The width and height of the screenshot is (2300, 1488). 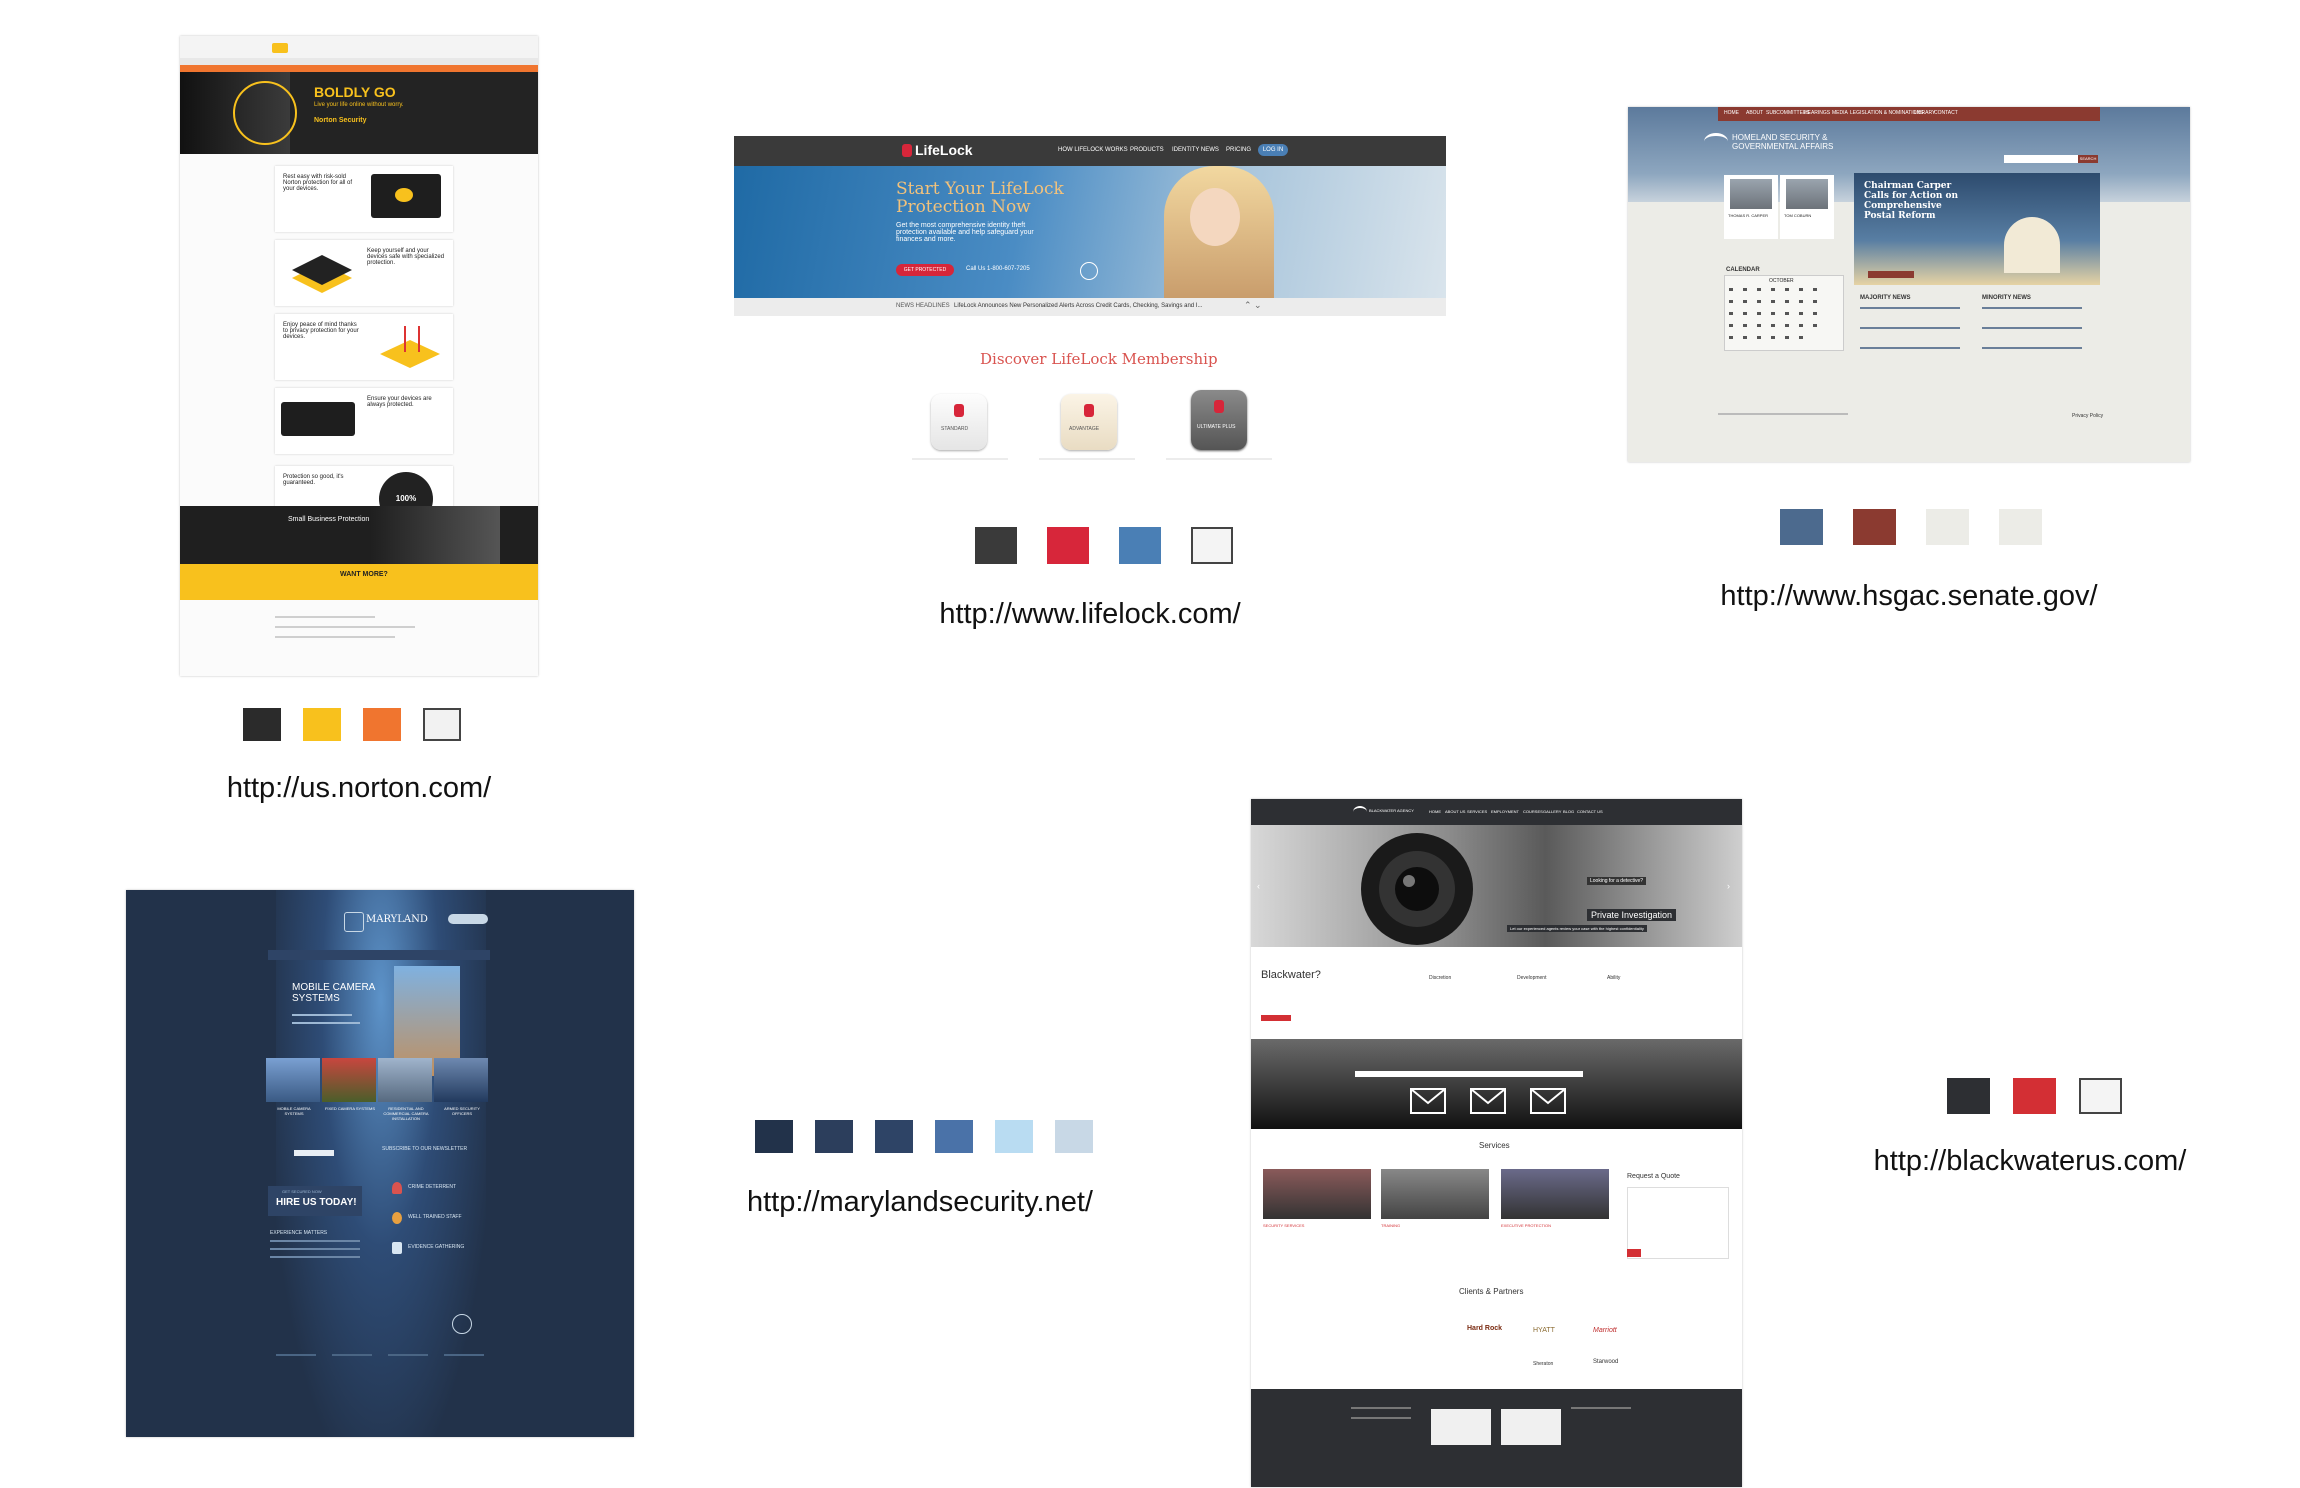 I want to click on maryland-palette, so click(x=924, y=1136).